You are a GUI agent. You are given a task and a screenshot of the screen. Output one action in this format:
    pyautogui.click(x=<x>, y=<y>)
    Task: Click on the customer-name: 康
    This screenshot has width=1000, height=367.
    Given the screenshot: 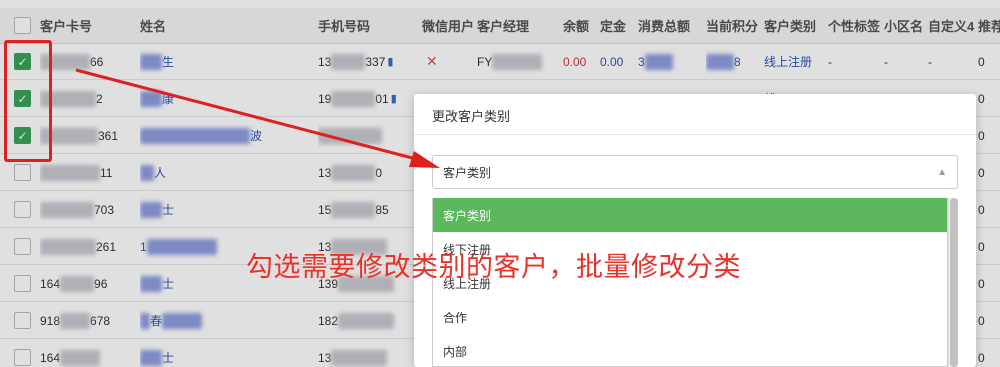 What is the action you would take?
    pyautogui.click(x=225, y=98)
    